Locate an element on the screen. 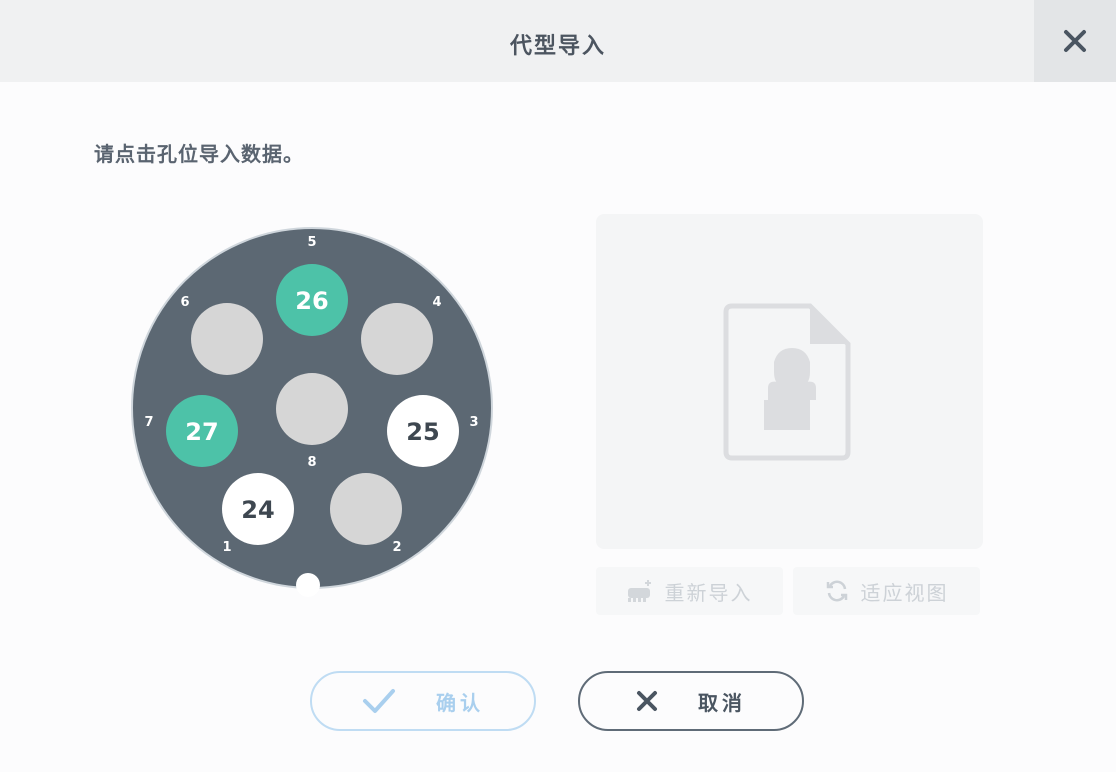 The width and height of the screenshot is (1116, 772). fit-view-button: 适应视图 is located at coordinates (886, 591).